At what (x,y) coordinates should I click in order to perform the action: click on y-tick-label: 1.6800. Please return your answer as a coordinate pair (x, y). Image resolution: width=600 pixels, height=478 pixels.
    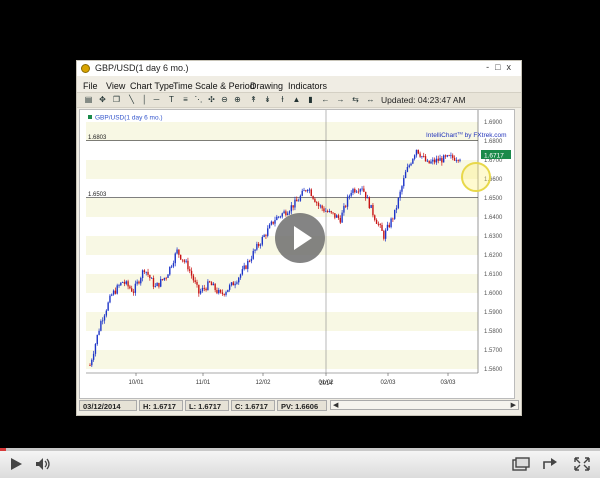
    Looking at the image, I should click on (493, 142).